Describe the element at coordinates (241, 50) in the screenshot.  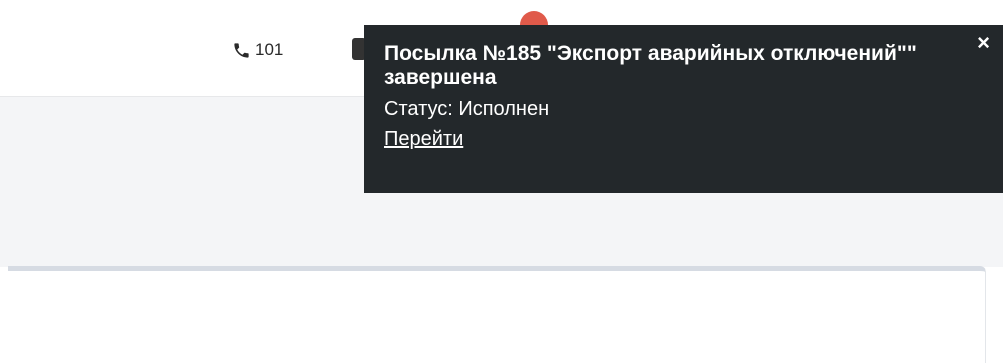
I see `phone-icon` at that location.